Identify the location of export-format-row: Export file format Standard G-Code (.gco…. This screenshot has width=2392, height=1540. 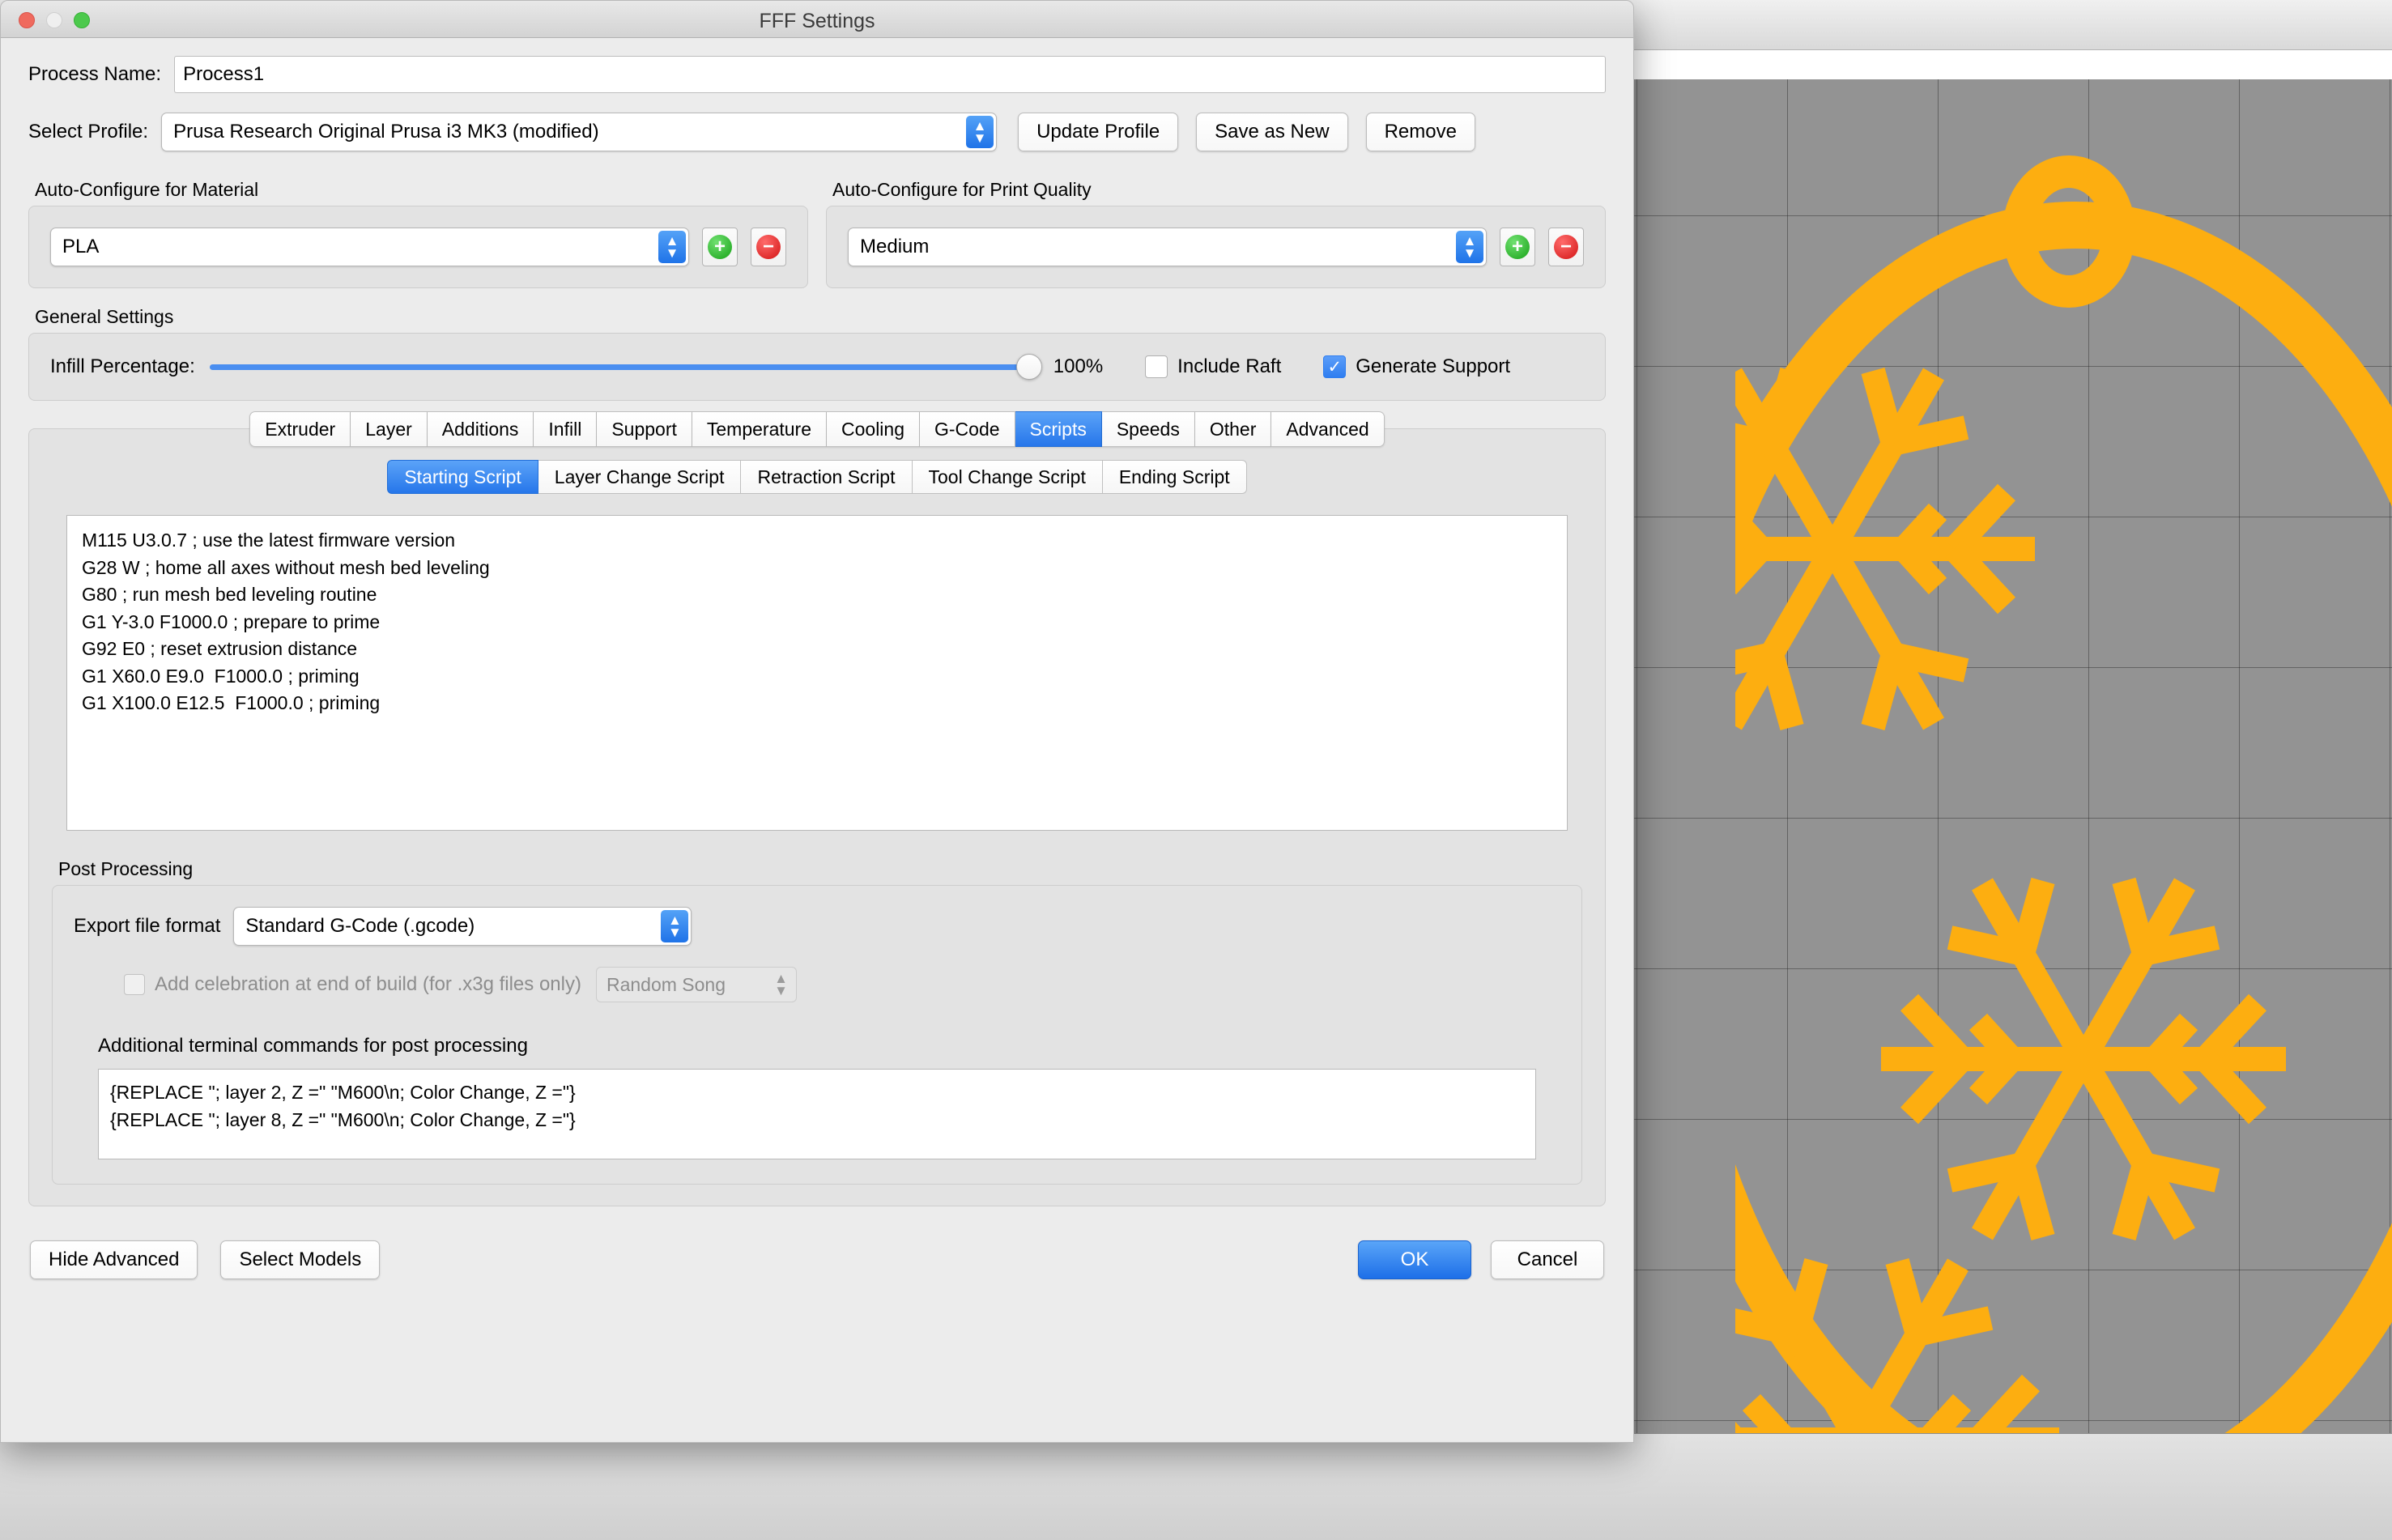
(817, 926).